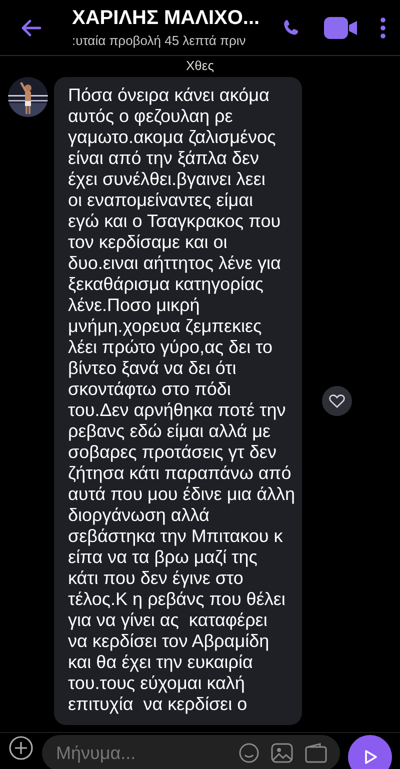 The width and height of the screenshot is (400, 769). I want to click on wallet-icon, so click(316, 753).